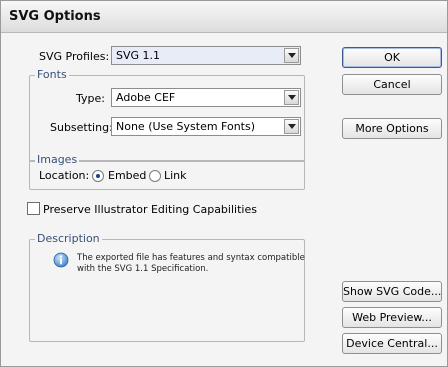  What do you see at coordinates (392, 84) in the screenshot?
I see `cancel-button: Cancel` at bounding box center [392, 84].